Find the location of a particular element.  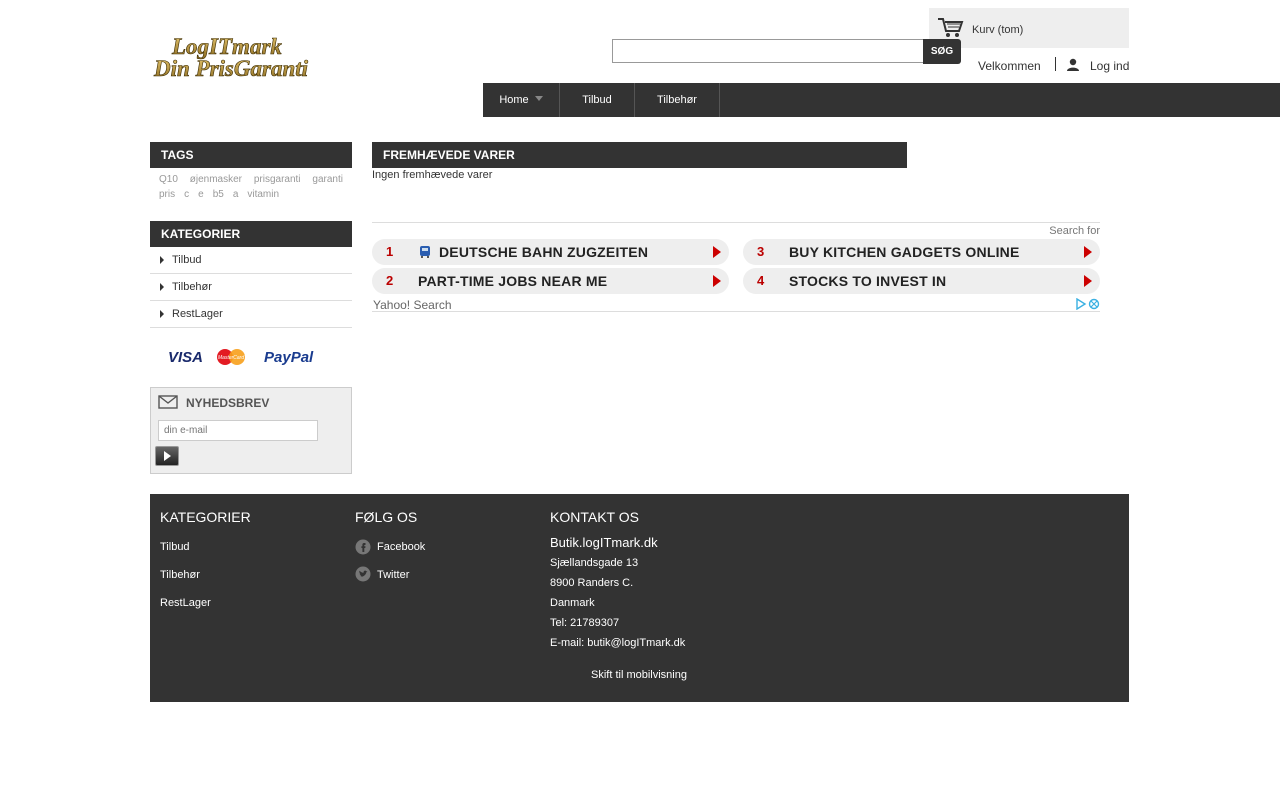

nav-item-tilbehor: Tilbehør is located at coordinates (677, 100).